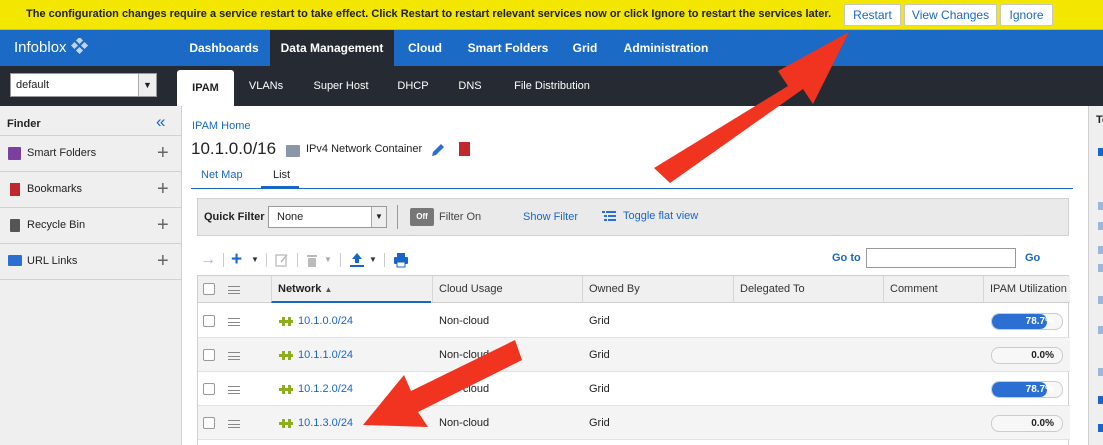  Describe the element at coordinates (91, 262) in the screenshot. I see `finder-item-url-links: URL Links +` at that location.